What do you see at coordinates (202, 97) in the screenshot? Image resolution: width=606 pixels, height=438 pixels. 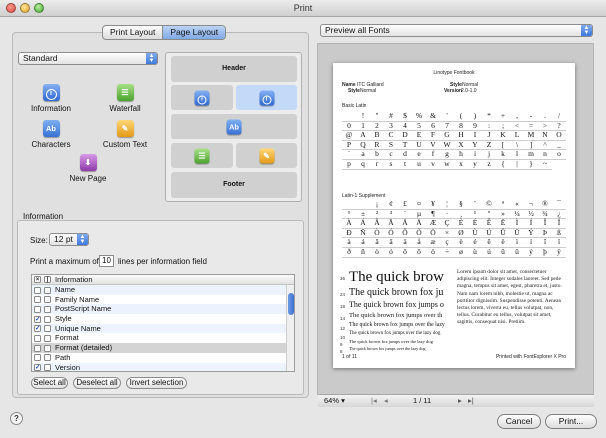 I see `layout-info-slot-left: i` at bounding box center [202, 97].